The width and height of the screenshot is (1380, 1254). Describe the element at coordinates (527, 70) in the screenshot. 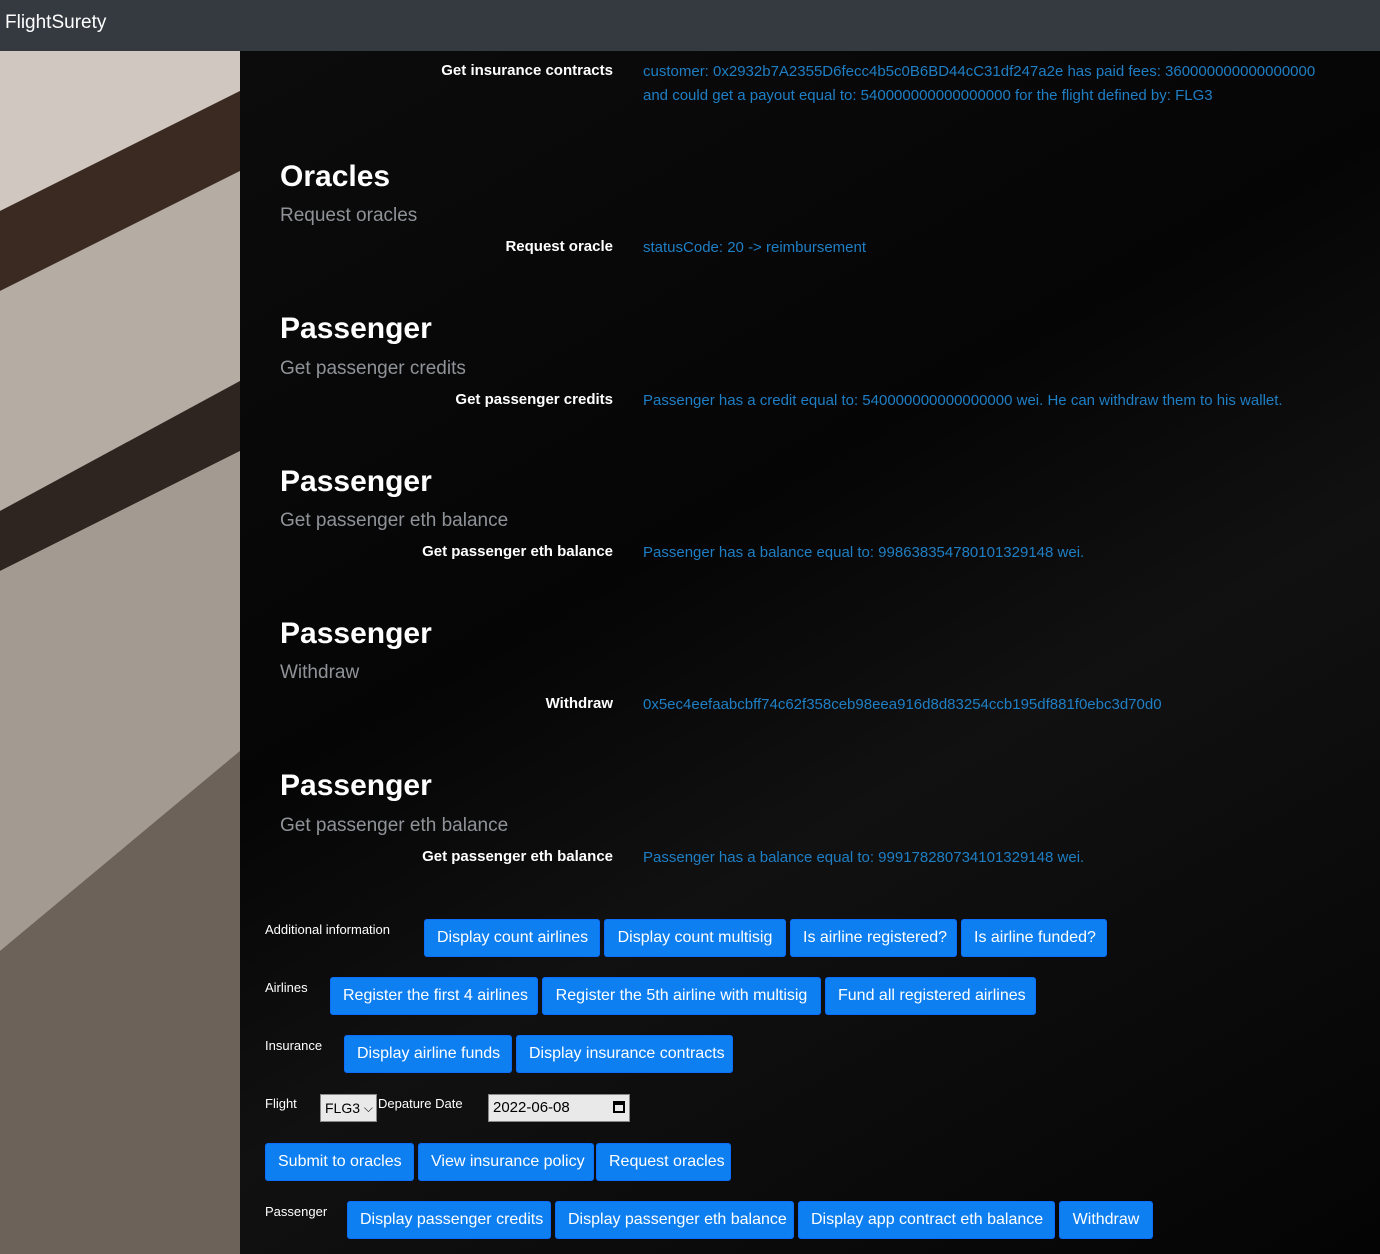

I see `row-label-insurance-contracts: Get insurance contracts` at that location.